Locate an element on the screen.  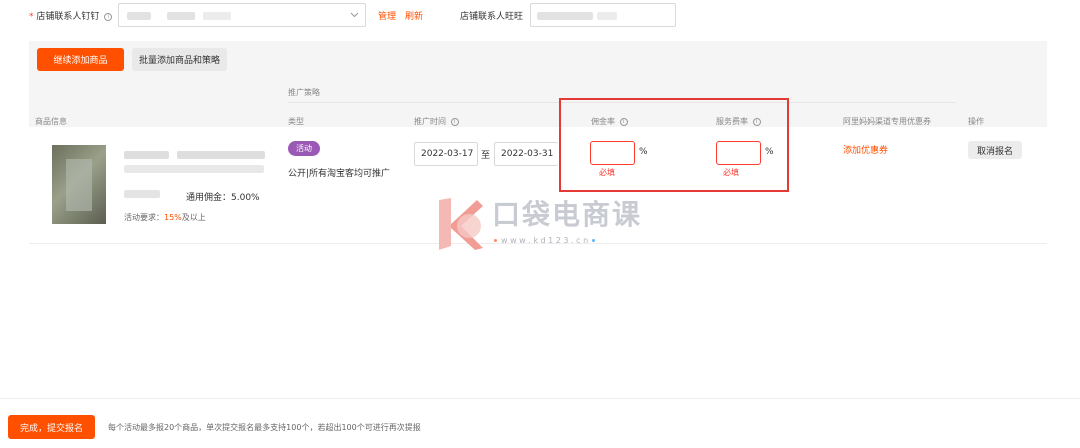
service-required-tip: 必填 is located at coordinates (731, 172).